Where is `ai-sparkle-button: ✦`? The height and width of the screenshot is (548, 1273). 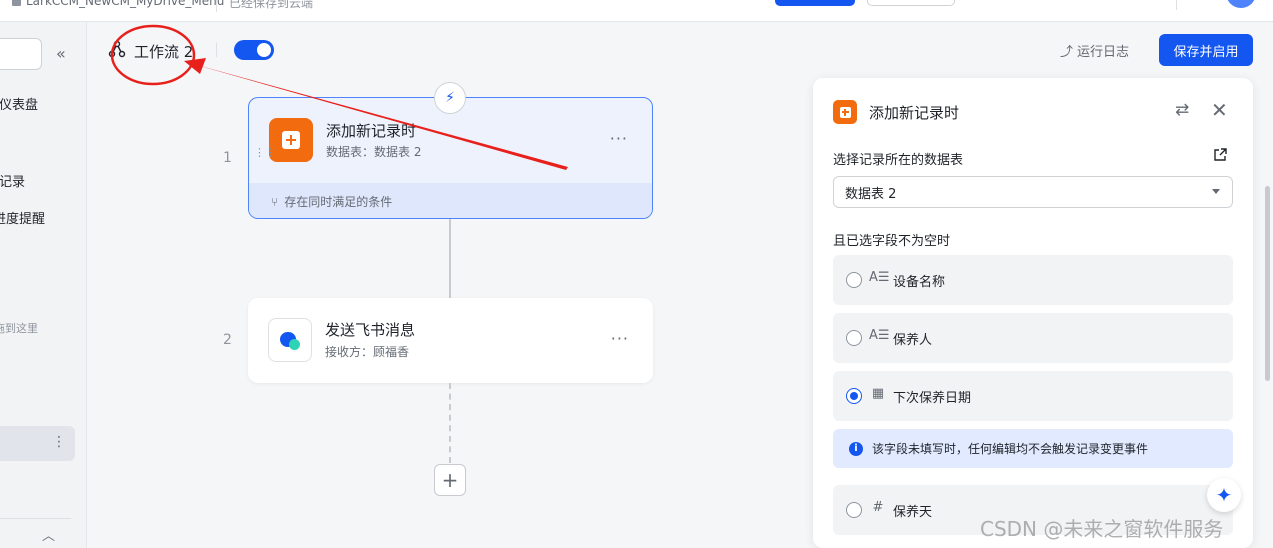 ai-sparkle-button: ✦ is located at coordinates (1224, 495).